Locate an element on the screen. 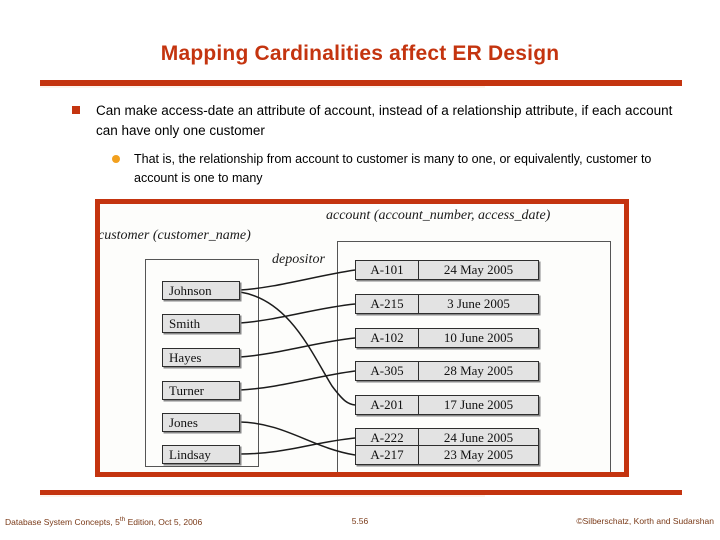  title-divider-highlight is located at coordinates (262, 87).